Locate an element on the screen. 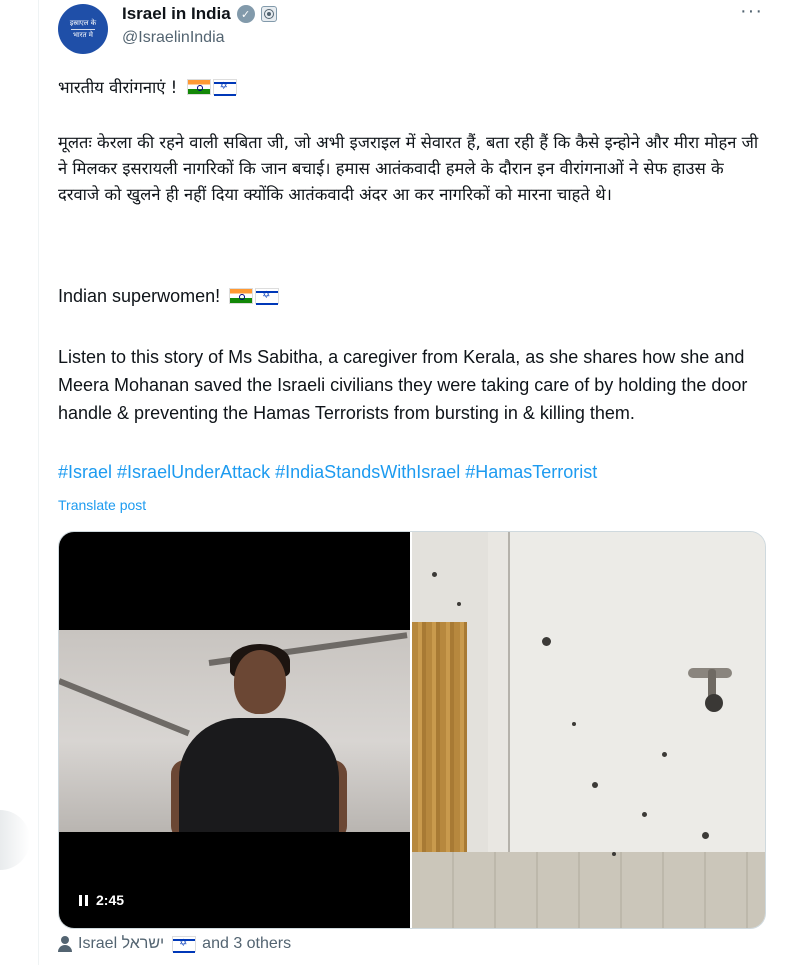 The height and width of the screenshot is (965, 800). hashtag-link: #HamasTerrorist is located at coordinates (531, 472).